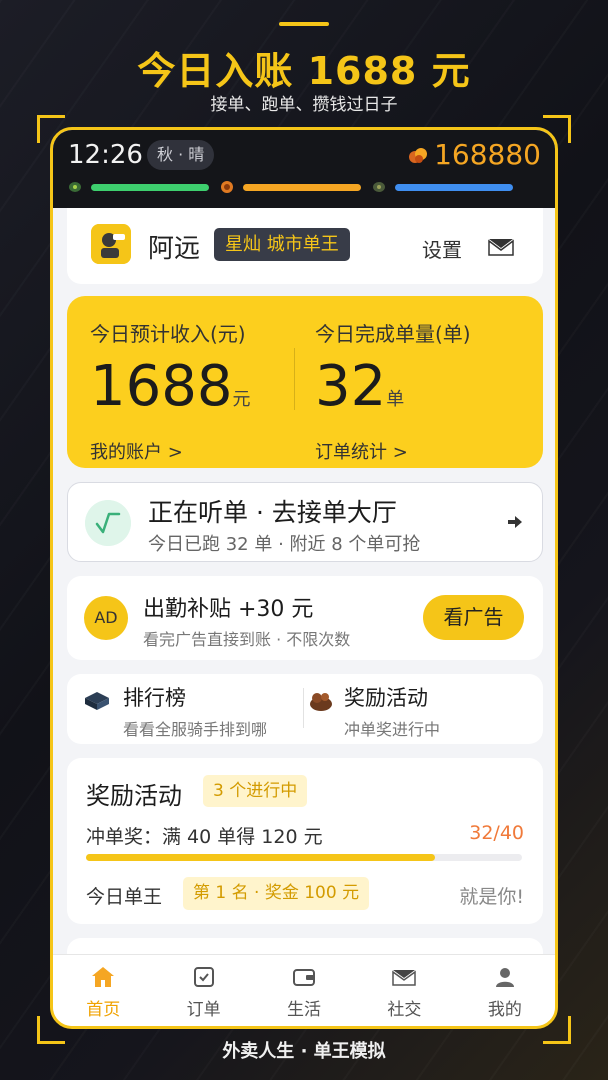 This screenshot has height=1080, width=608. I want to click on orders-unit: 单, so click(395, 399).